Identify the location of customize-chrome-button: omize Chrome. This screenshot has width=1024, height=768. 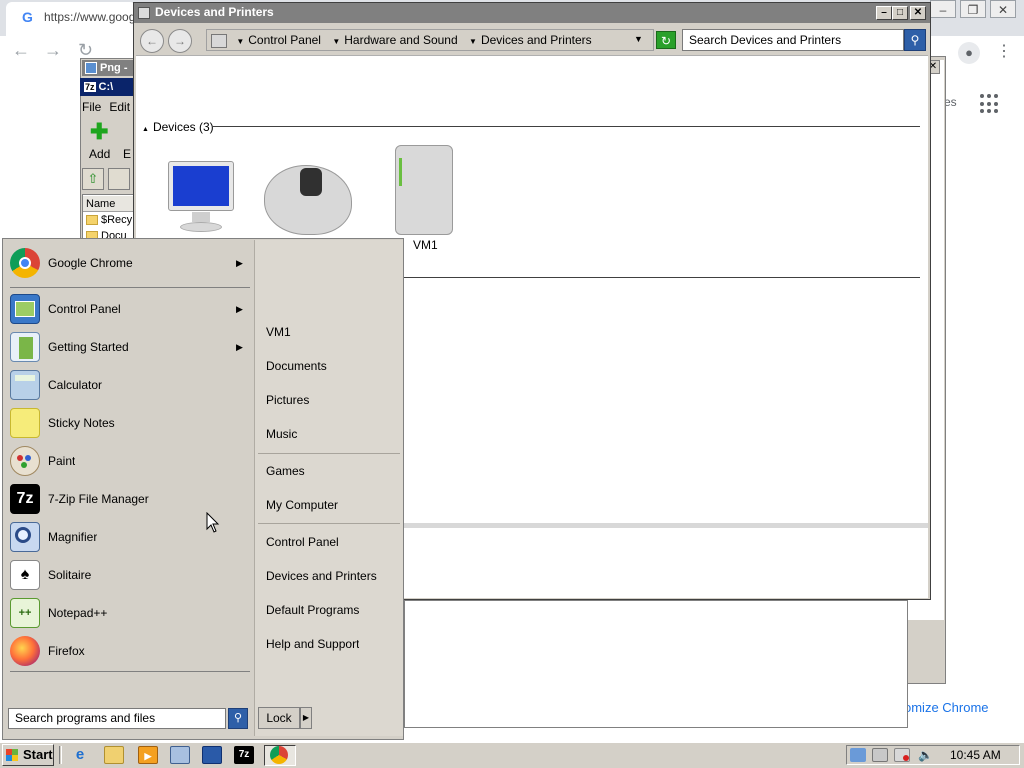
(946, 707).